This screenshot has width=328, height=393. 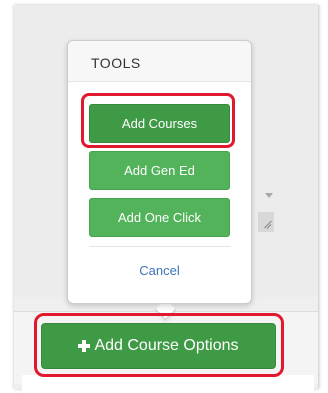 What do you see at coordinates (159, 270) in the screenshot?
I see `cancel-link: Cancel` at bounding box center [159, 270].